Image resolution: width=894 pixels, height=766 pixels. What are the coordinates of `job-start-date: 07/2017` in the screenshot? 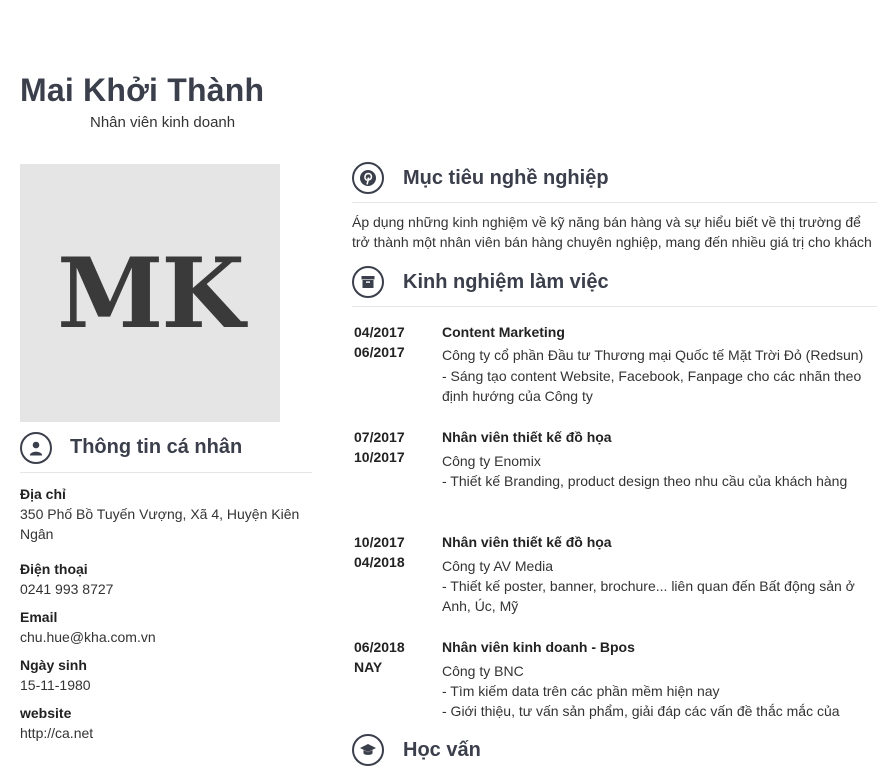 It's located at (379, 437).